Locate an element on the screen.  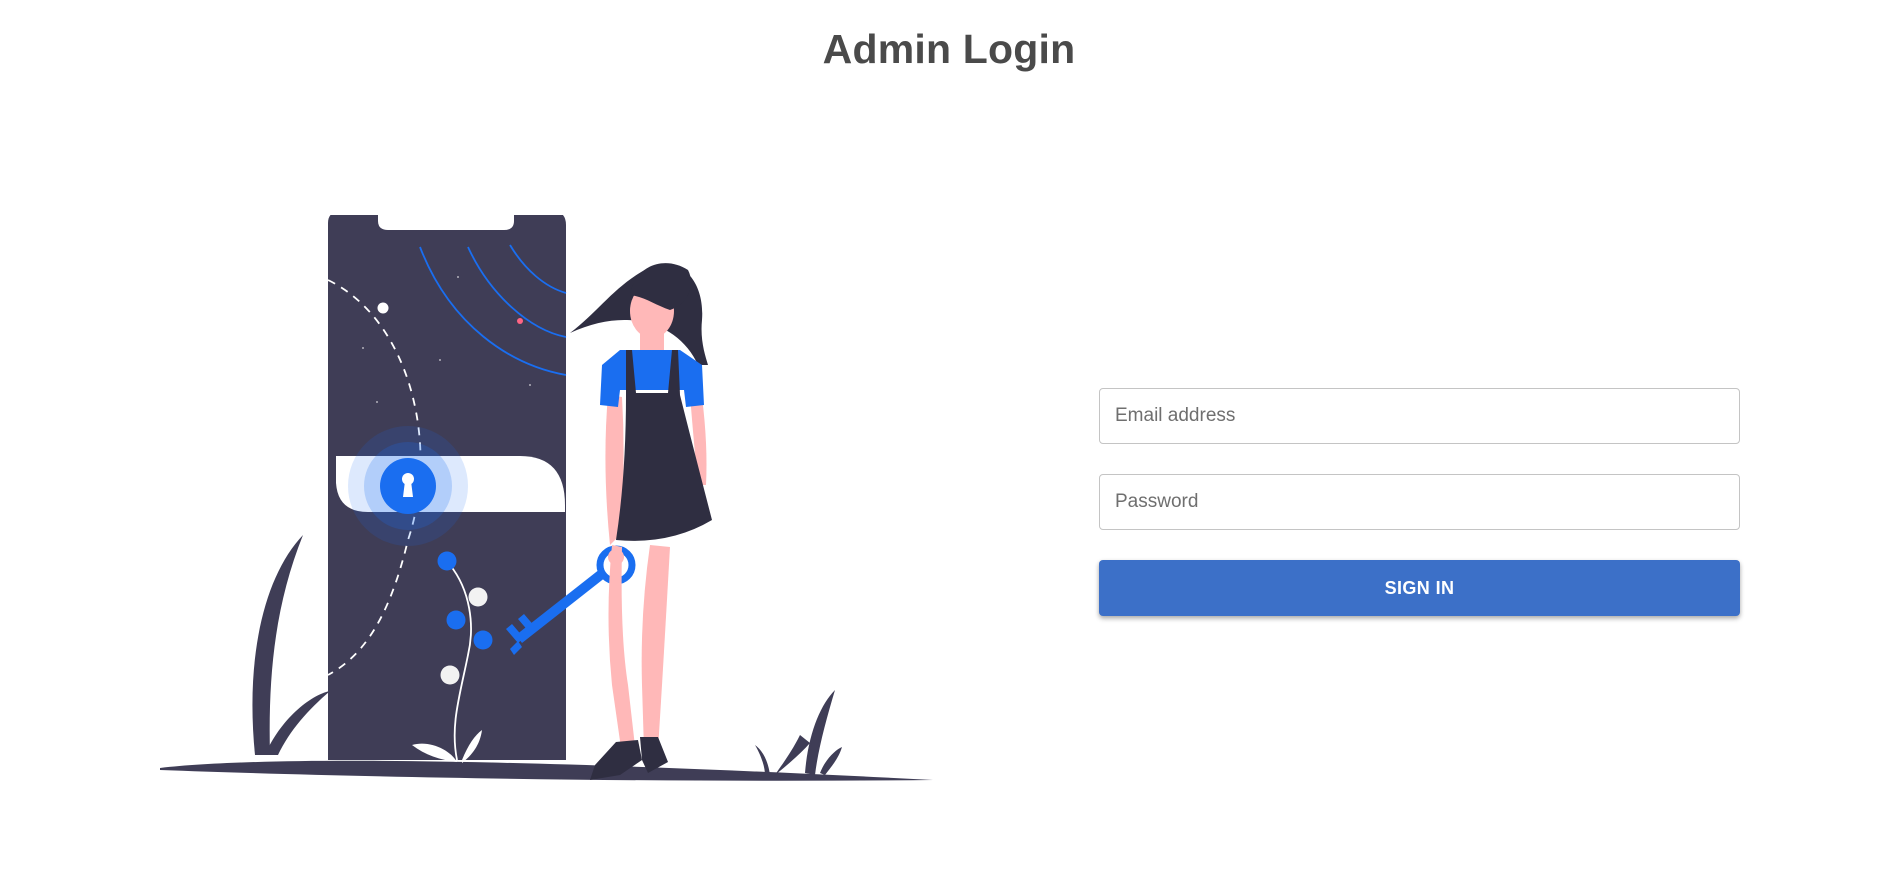
login-form: SIGN IN is located at coordinates (1419, 502).